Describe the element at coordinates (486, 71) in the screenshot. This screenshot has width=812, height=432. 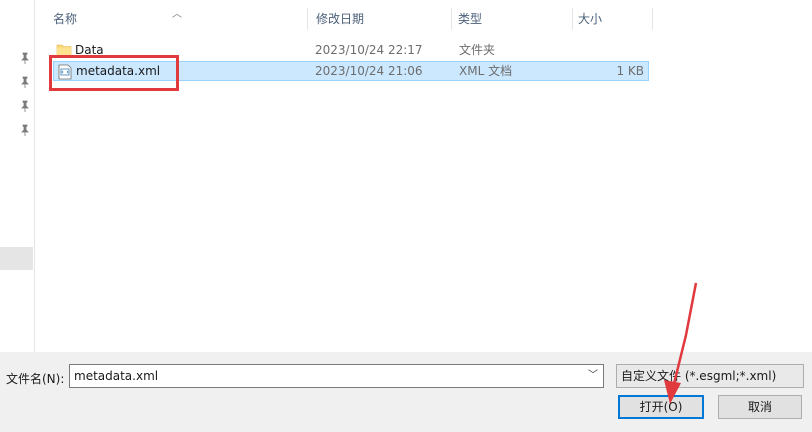
I see `file-type: XML 文档` at that location.